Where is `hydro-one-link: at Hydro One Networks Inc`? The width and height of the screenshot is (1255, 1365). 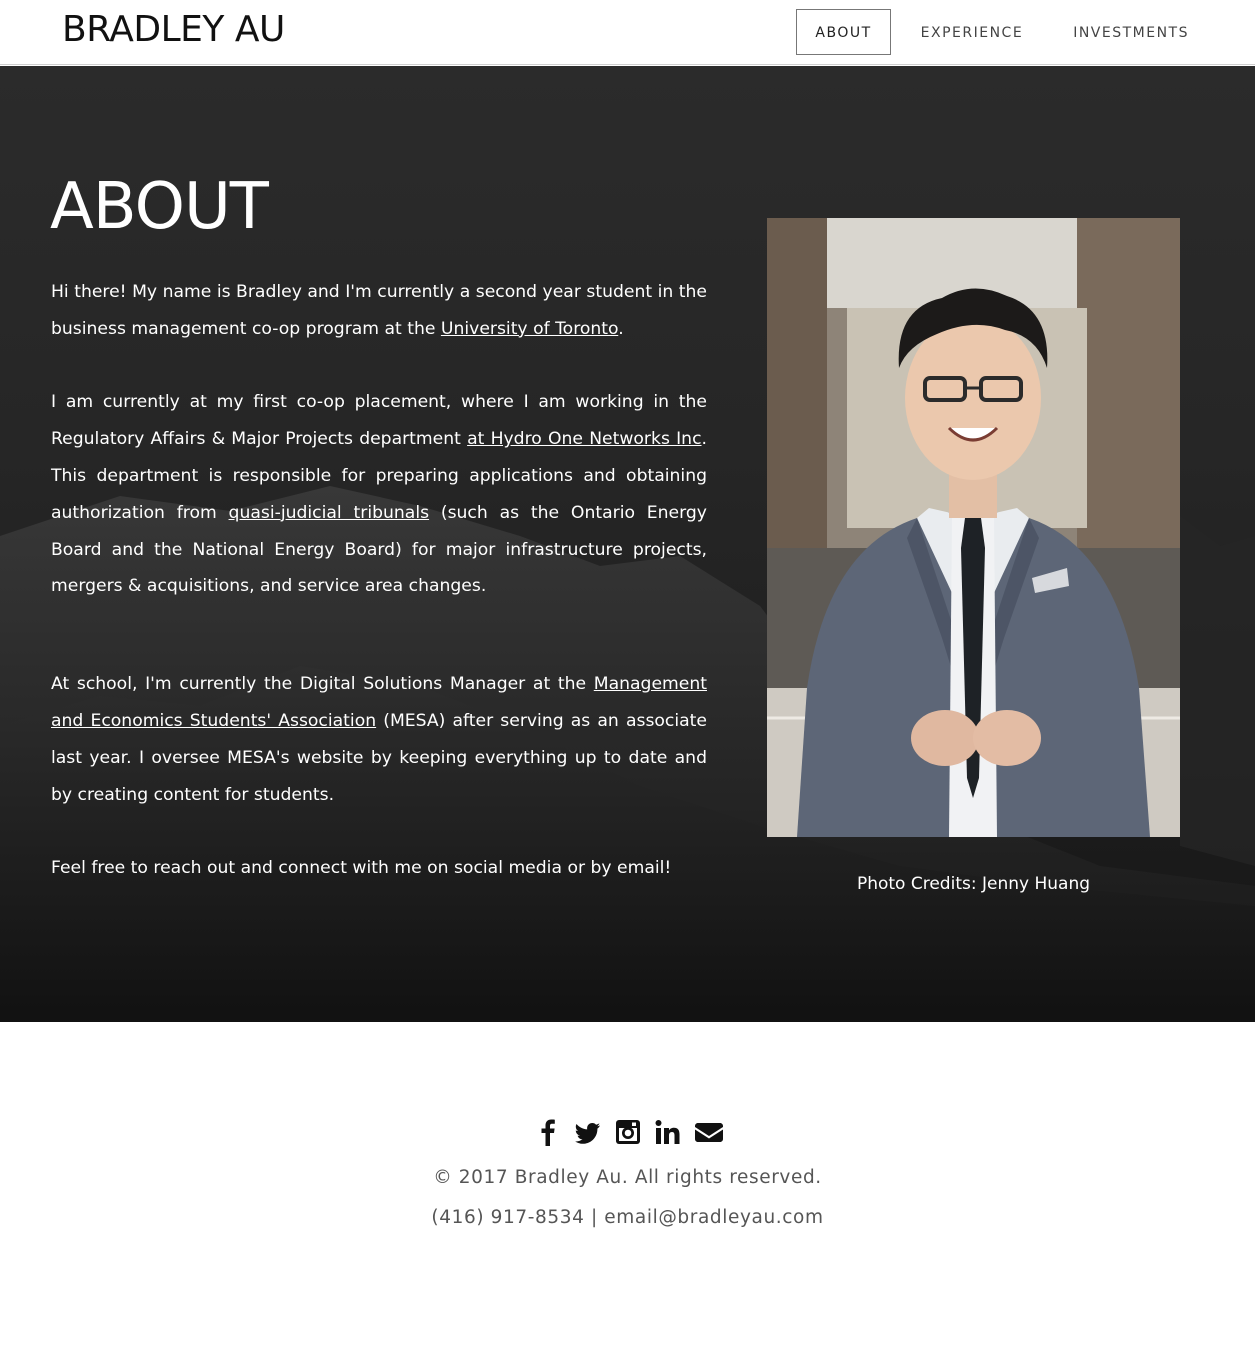 hydro-one-link: at Hydro One Networks Inc is located at coordinates (584, 439).